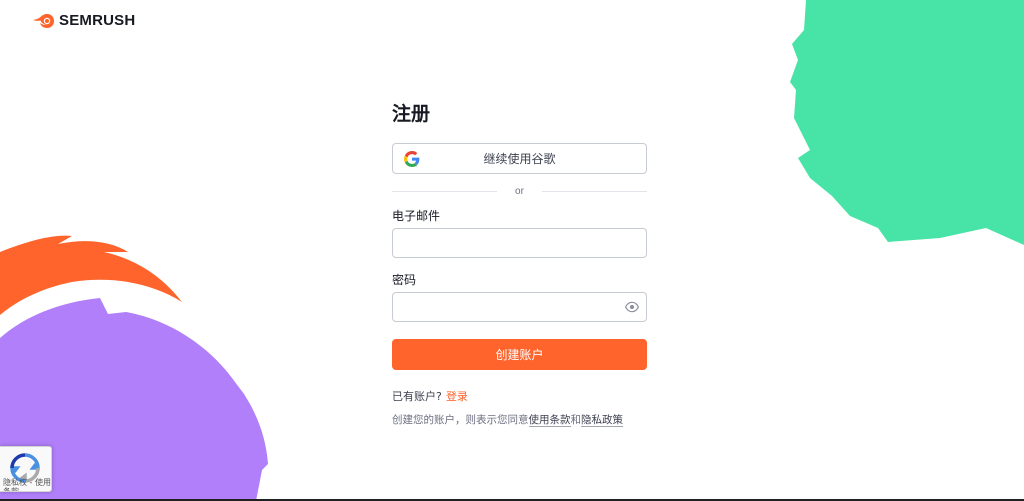  I want to click on email-field, so click(519, 243).